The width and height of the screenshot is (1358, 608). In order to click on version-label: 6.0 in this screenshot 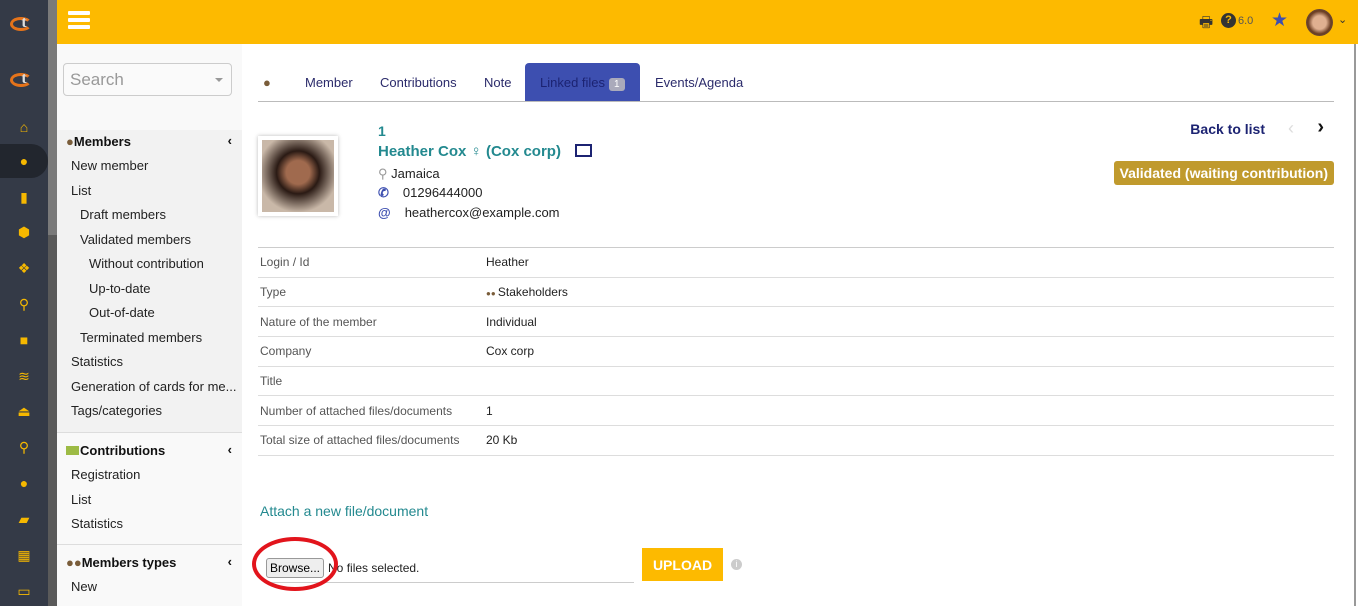, I will do `click(1246, 21)`.